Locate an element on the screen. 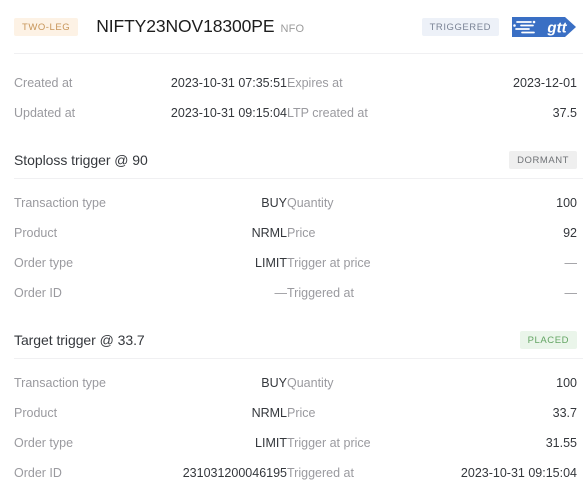  table-row: Order ID — Triggered at — is located at coordinates (295, 293).